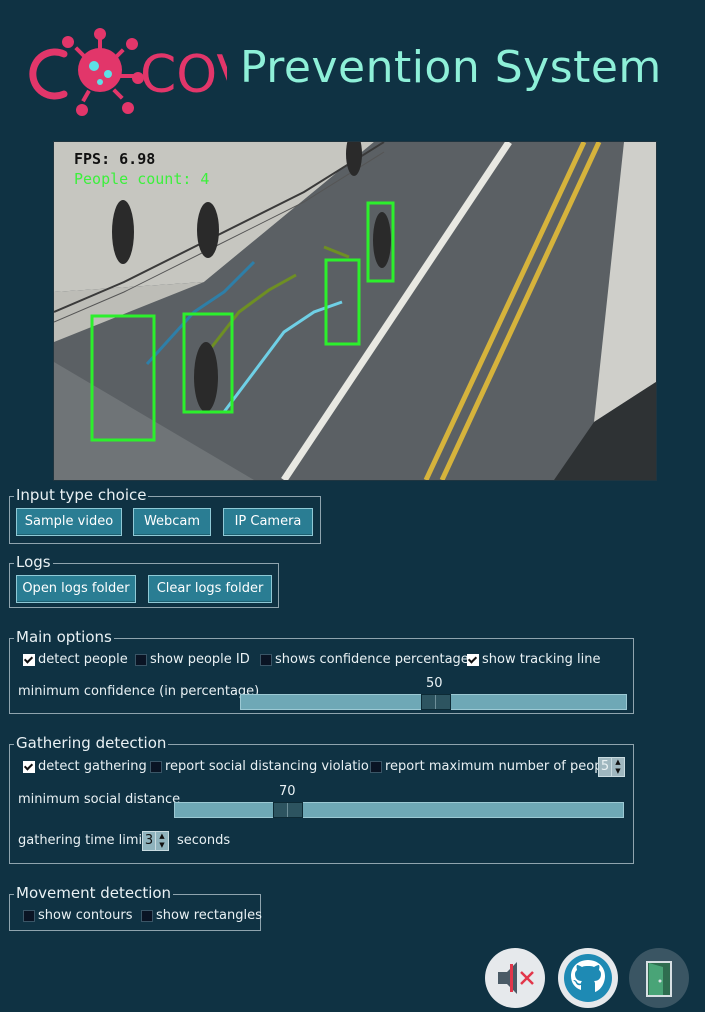 The height and width of the screenshot is (1012, 705). I want to click on min-confidence-label: minimum confidence (in percentage), so click(139, 691).